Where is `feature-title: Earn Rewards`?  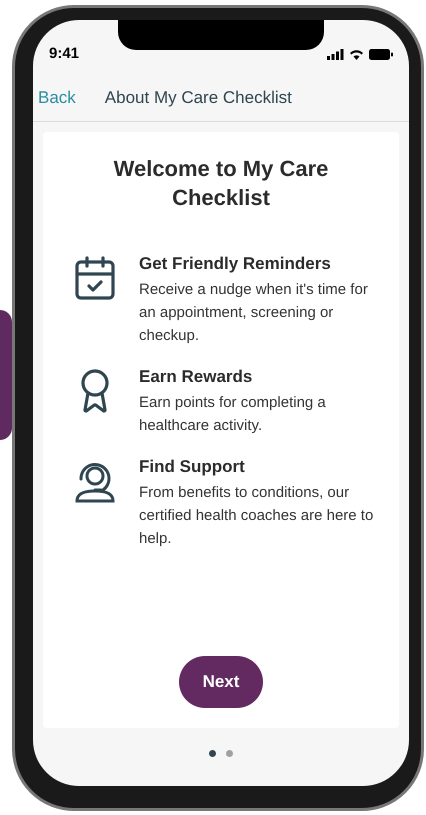
feature-title: Earn Rewards is located at coordinates (196, 377).